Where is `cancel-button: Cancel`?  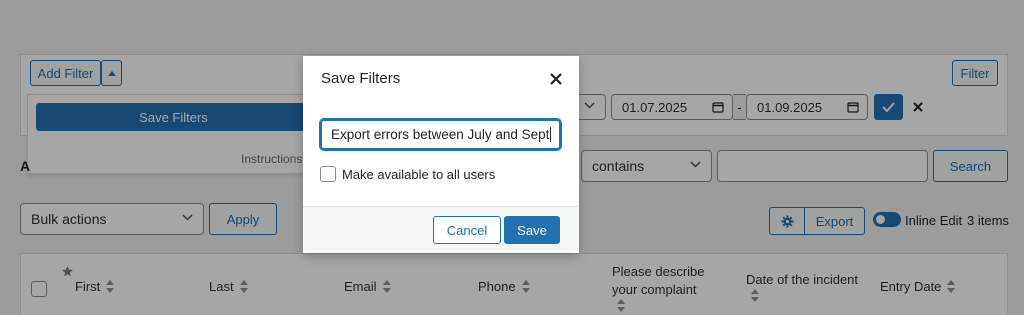
cancel-button: Cancel is located at coordinates (467, 230).